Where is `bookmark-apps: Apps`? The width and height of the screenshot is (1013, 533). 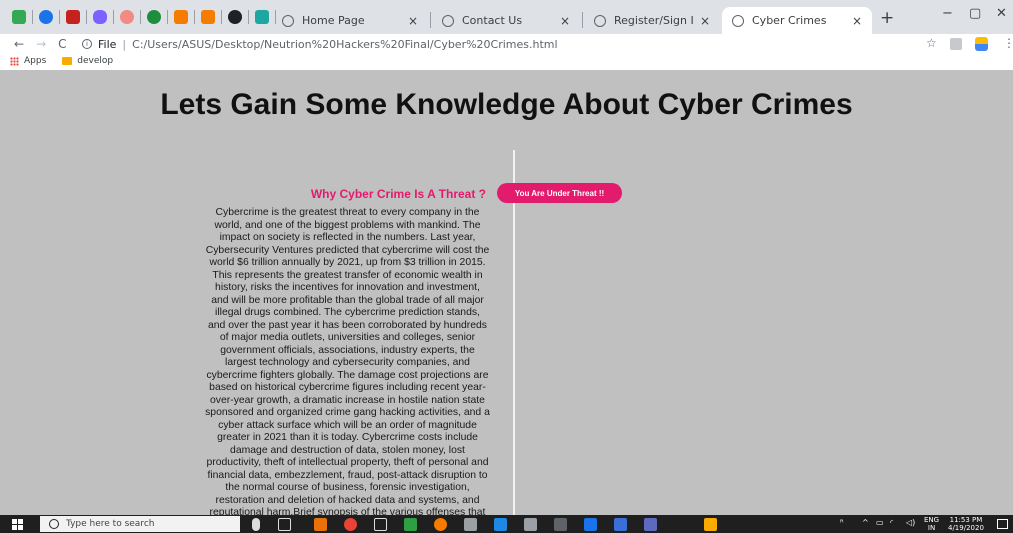
bookmark-apps: Apps is located at coordinates (28, 61).